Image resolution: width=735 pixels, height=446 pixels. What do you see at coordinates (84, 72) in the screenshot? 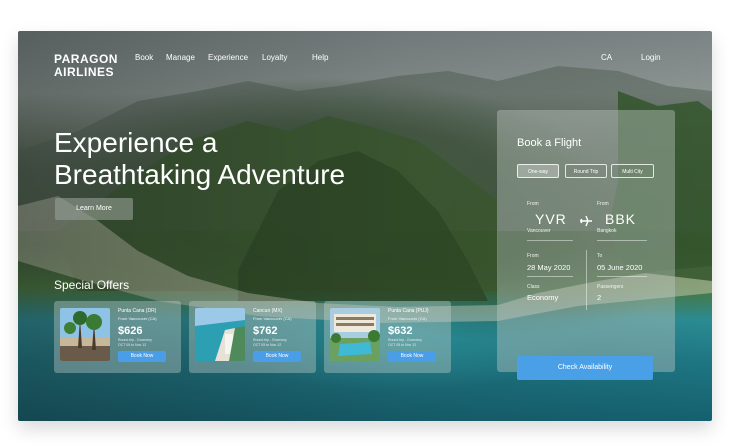
I see `brand-line-2: AIRLINES` at bounding box center [84, 72].